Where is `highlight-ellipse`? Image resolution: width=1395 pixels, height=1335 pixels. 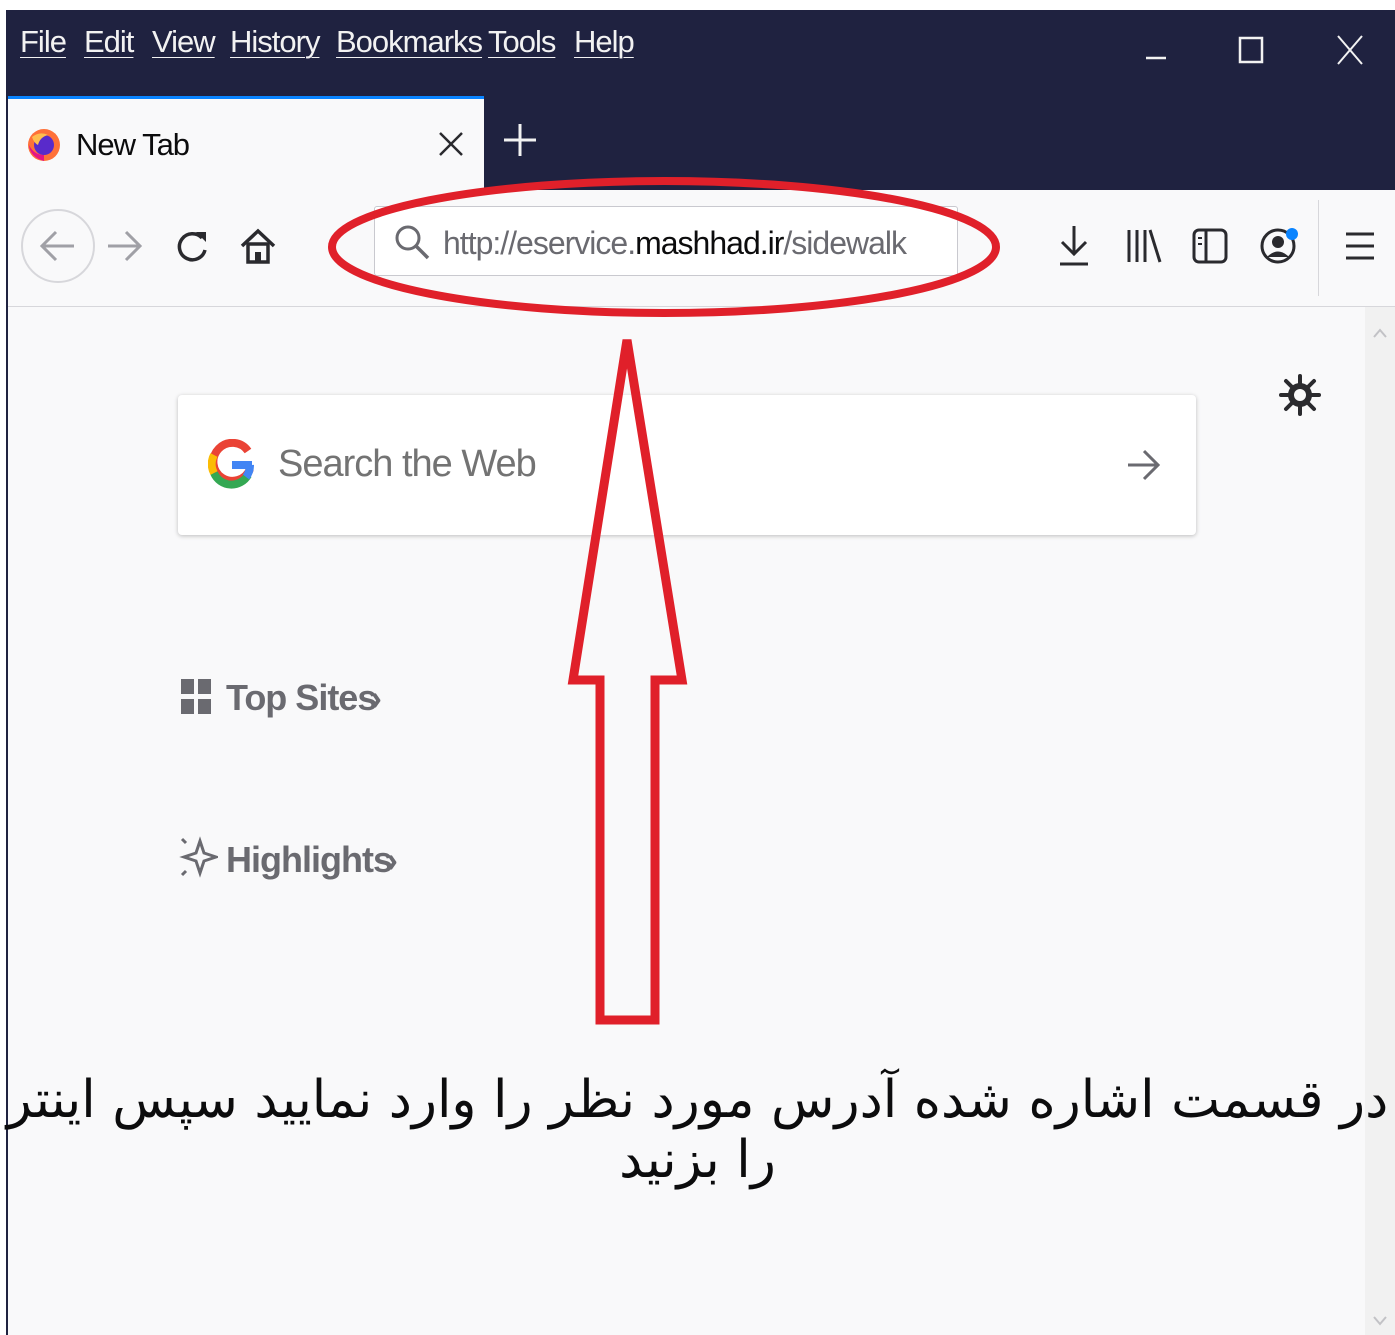
highlight-ellipse is located at coordinates (664, 247).